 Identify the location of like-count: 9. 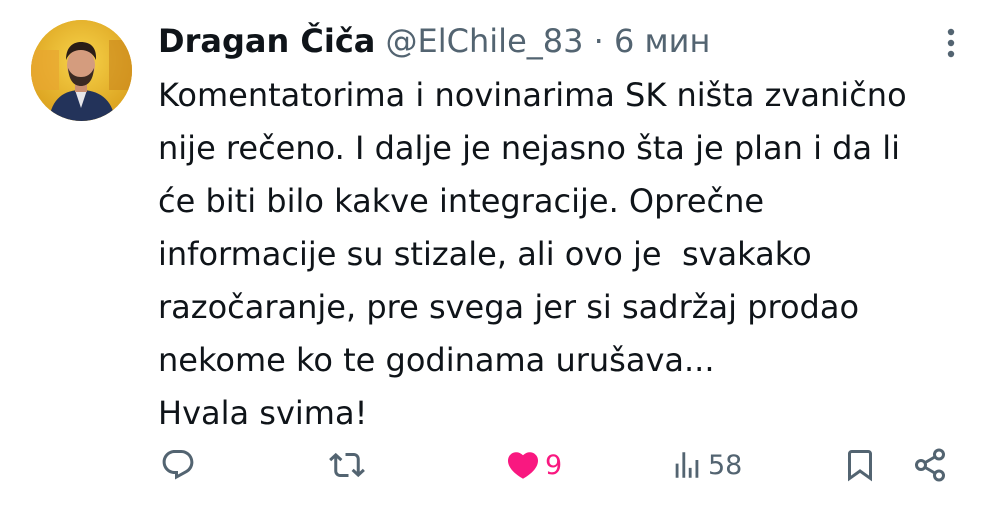
(554, 465).